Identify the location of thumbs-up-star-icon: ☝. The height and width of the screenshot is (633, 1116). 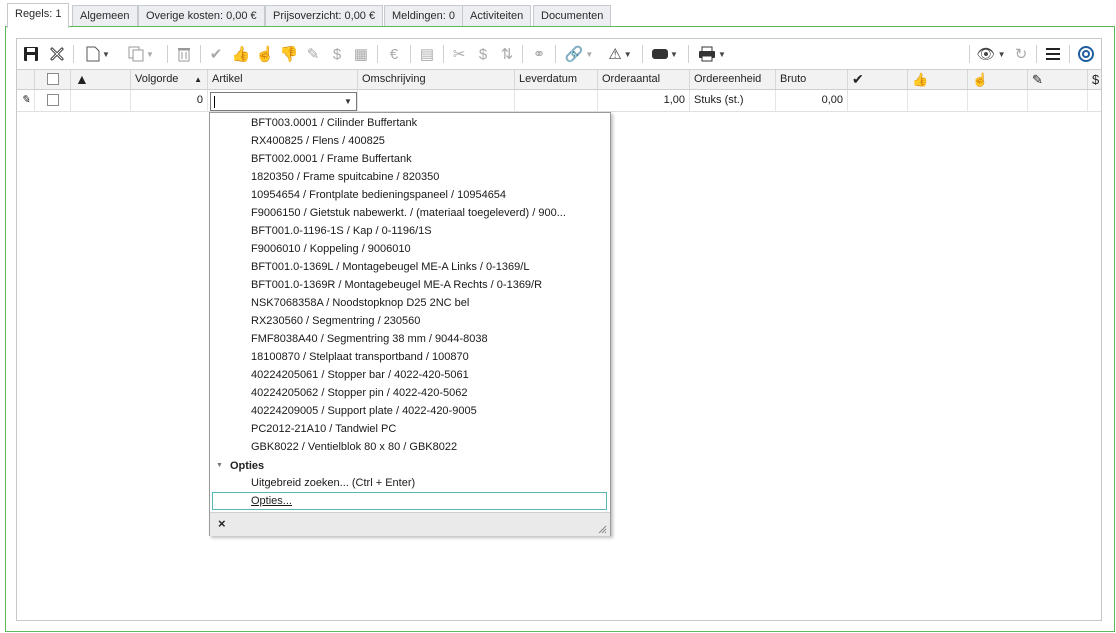
(265, 54).